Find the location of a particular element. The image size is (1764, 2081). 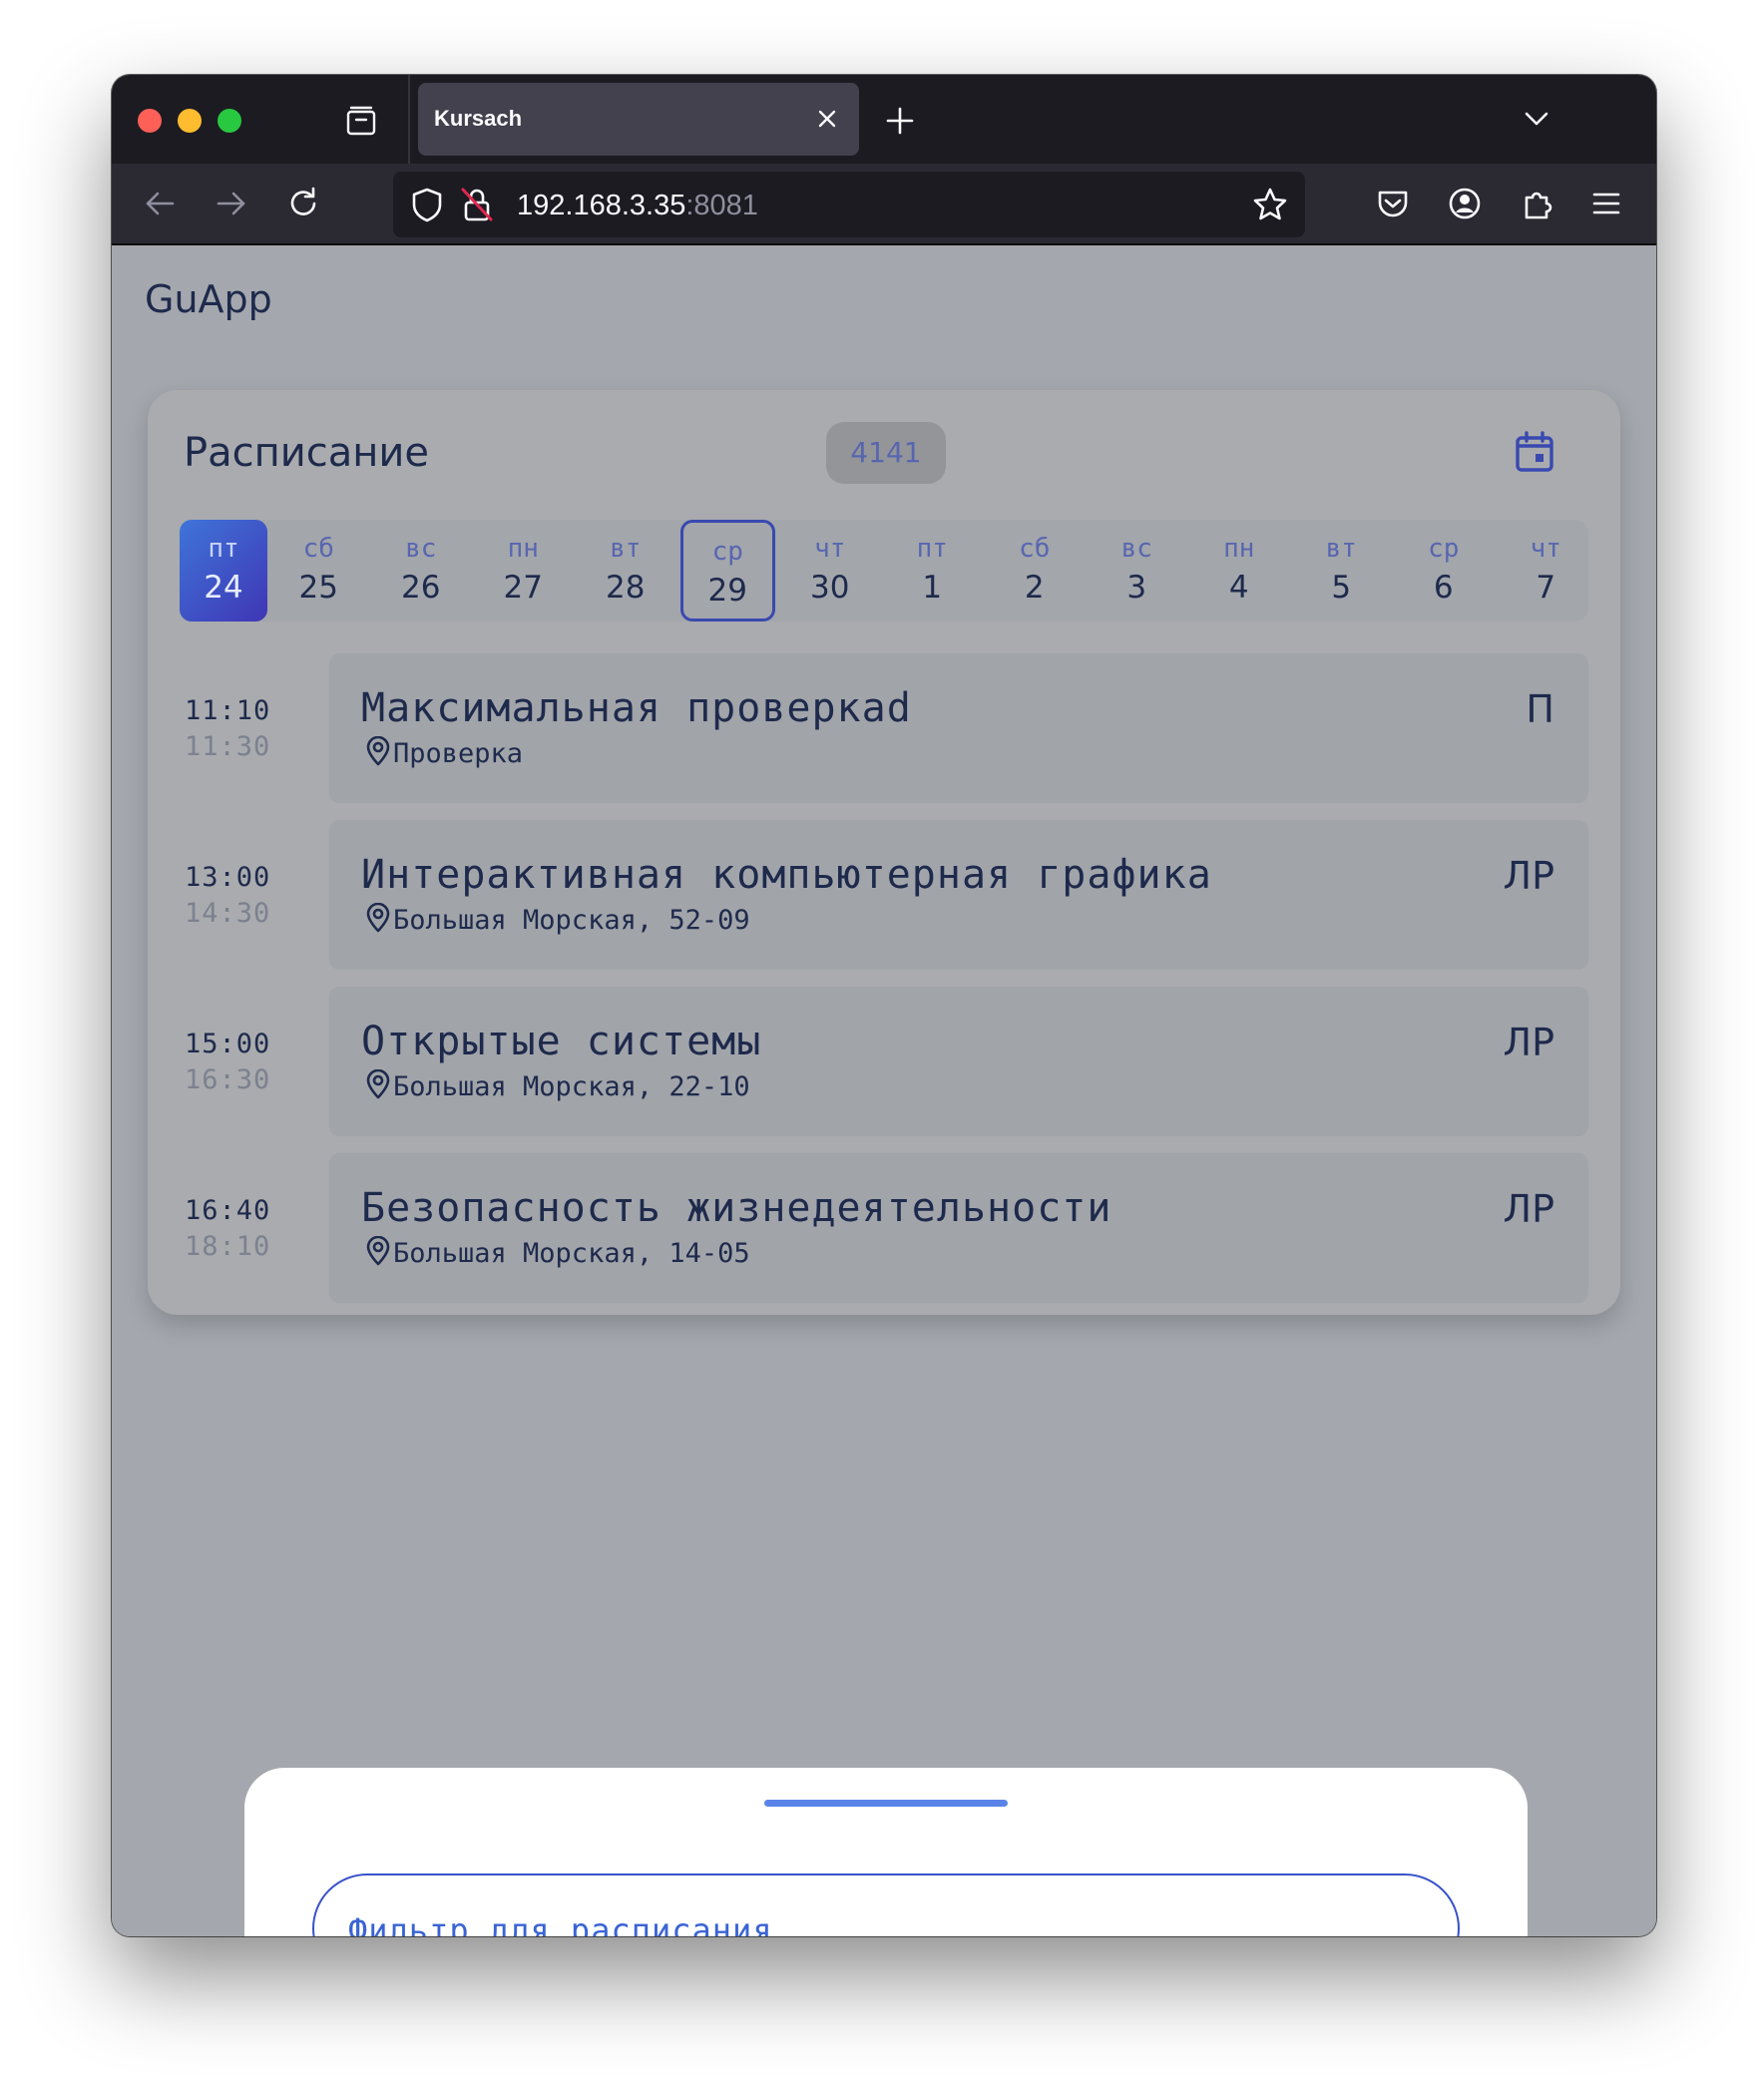

filter-placeholder: Фильтр для расписания is located at coordinates (560, 1923).